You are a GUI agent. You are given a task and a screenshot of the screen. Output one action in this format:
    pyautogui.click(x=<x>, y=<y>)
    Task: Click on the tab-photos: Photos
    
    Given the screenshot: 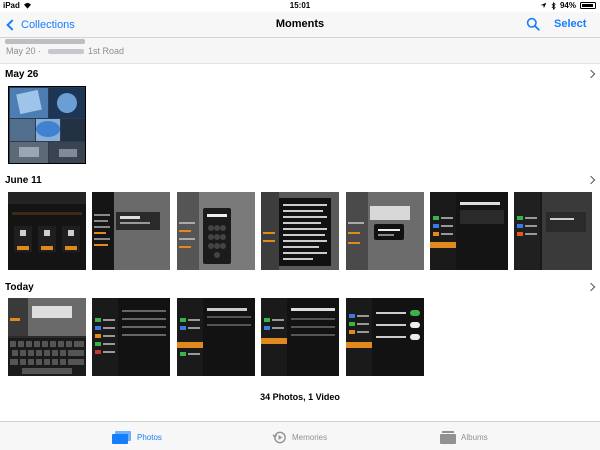 What is the action you would take?
    pyautogui.click(x=137, y=437)
    